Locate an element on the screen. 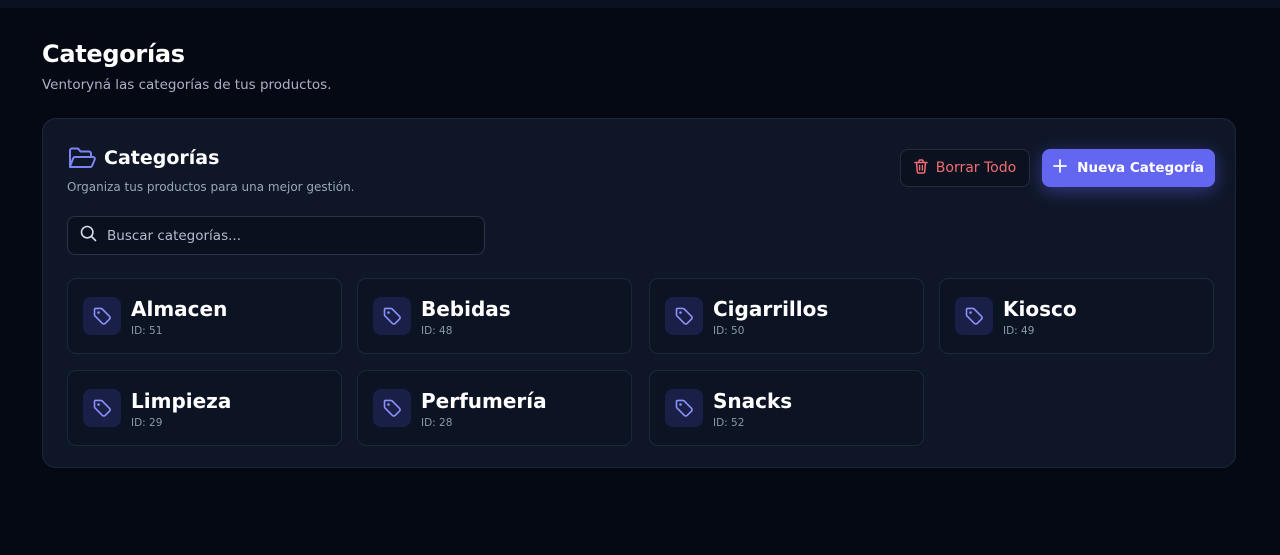  category-card-perfumeria: Perfumería ID: 28 is located at coordinates (494, 408).